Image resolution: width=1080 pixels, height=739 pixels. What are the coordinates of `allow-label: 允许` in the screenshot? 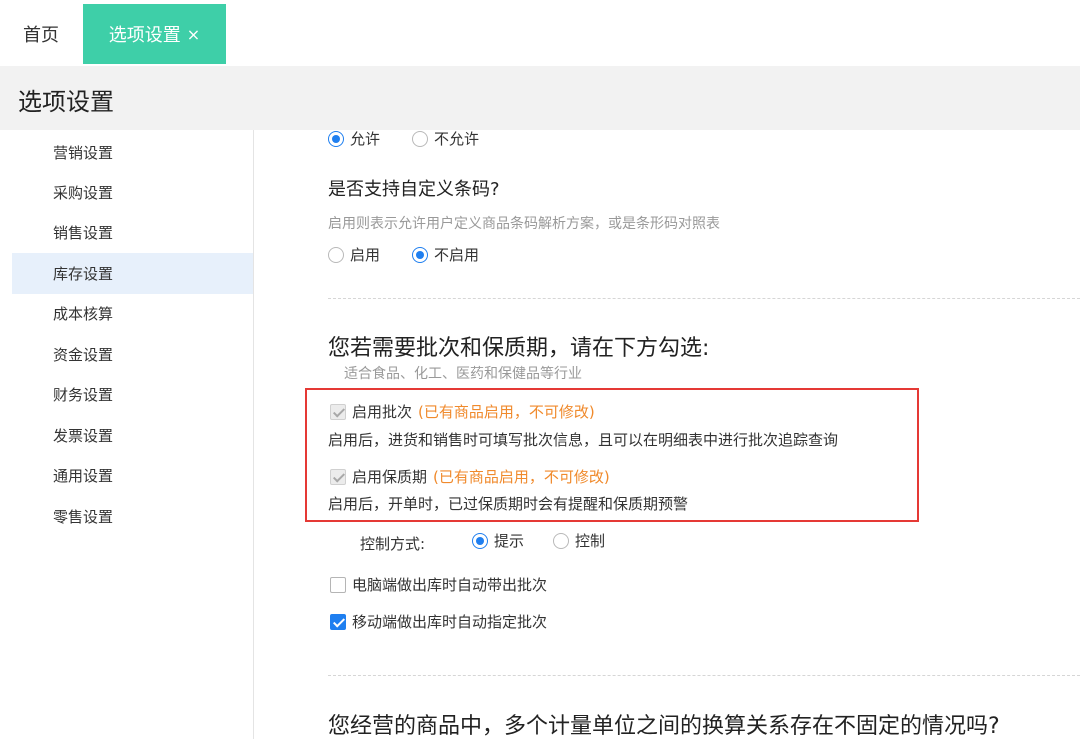 It's located at (365, 139).